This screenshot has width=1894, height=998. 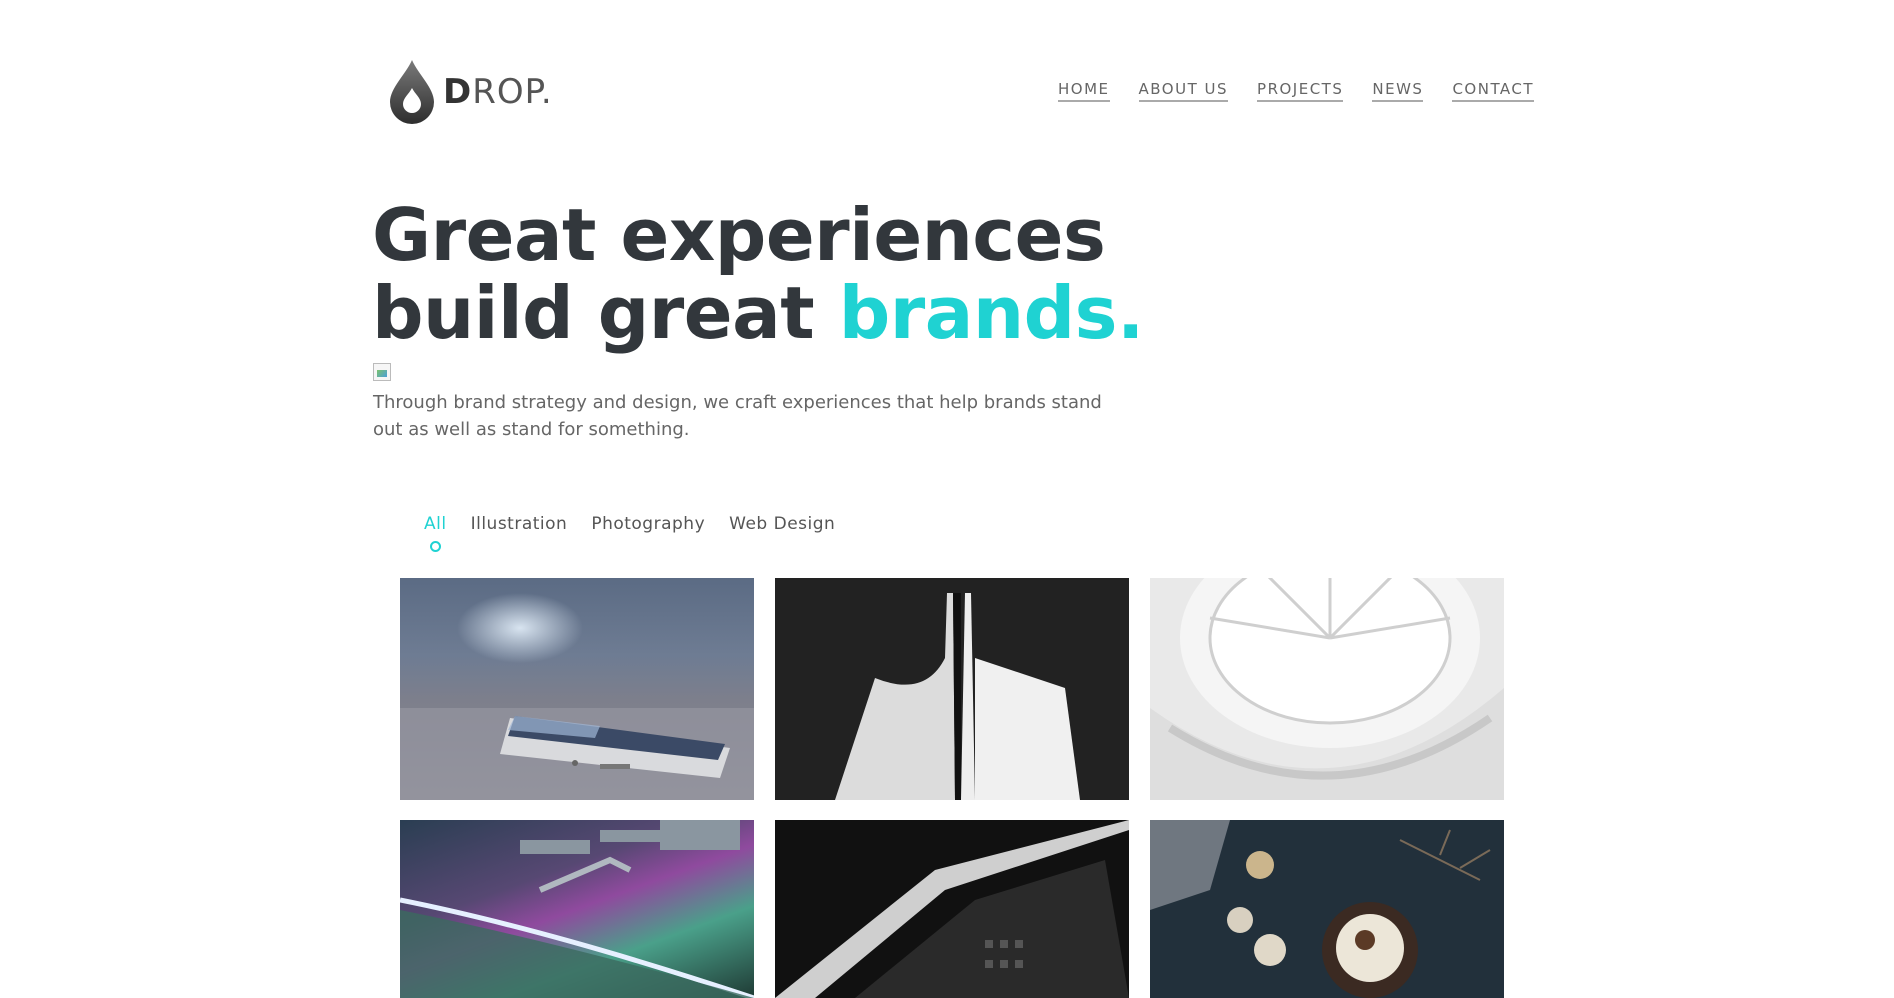 I want to click on food-photo, so click(x=1320, y=909).